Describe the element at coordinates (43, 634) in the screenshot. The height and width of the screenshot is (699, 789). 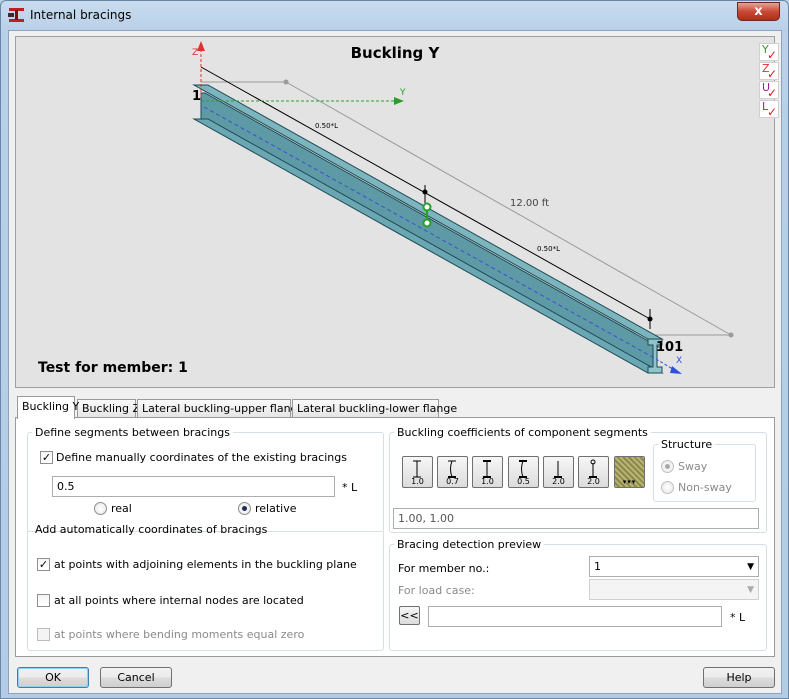
I see `zero-moments-checkbox` at that location.